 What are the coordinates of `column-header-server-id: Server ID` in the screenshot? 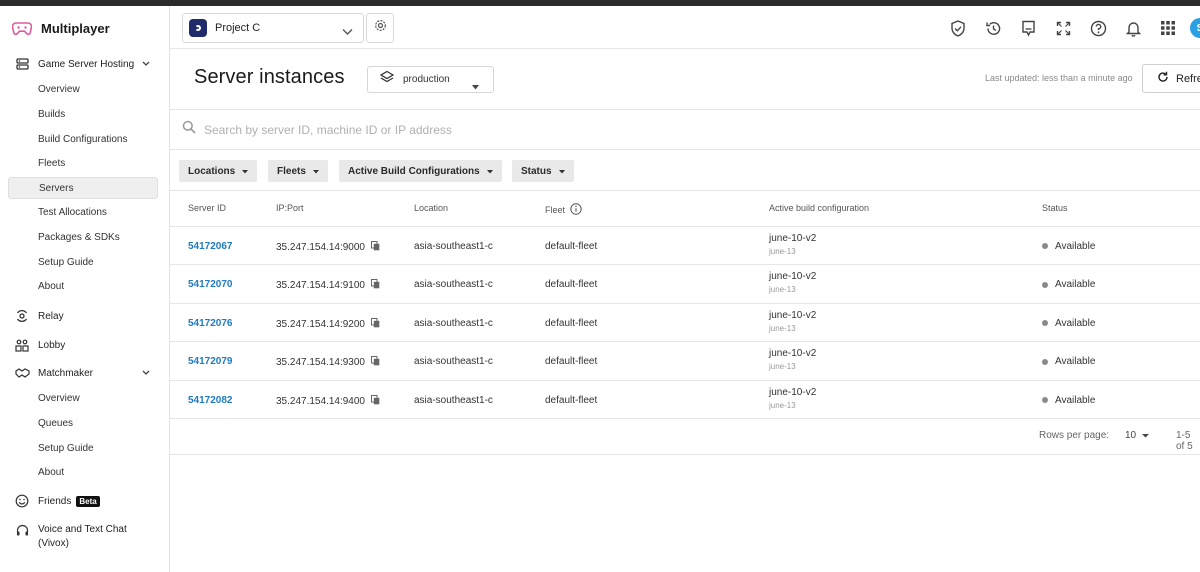 It's located at (207, 208).